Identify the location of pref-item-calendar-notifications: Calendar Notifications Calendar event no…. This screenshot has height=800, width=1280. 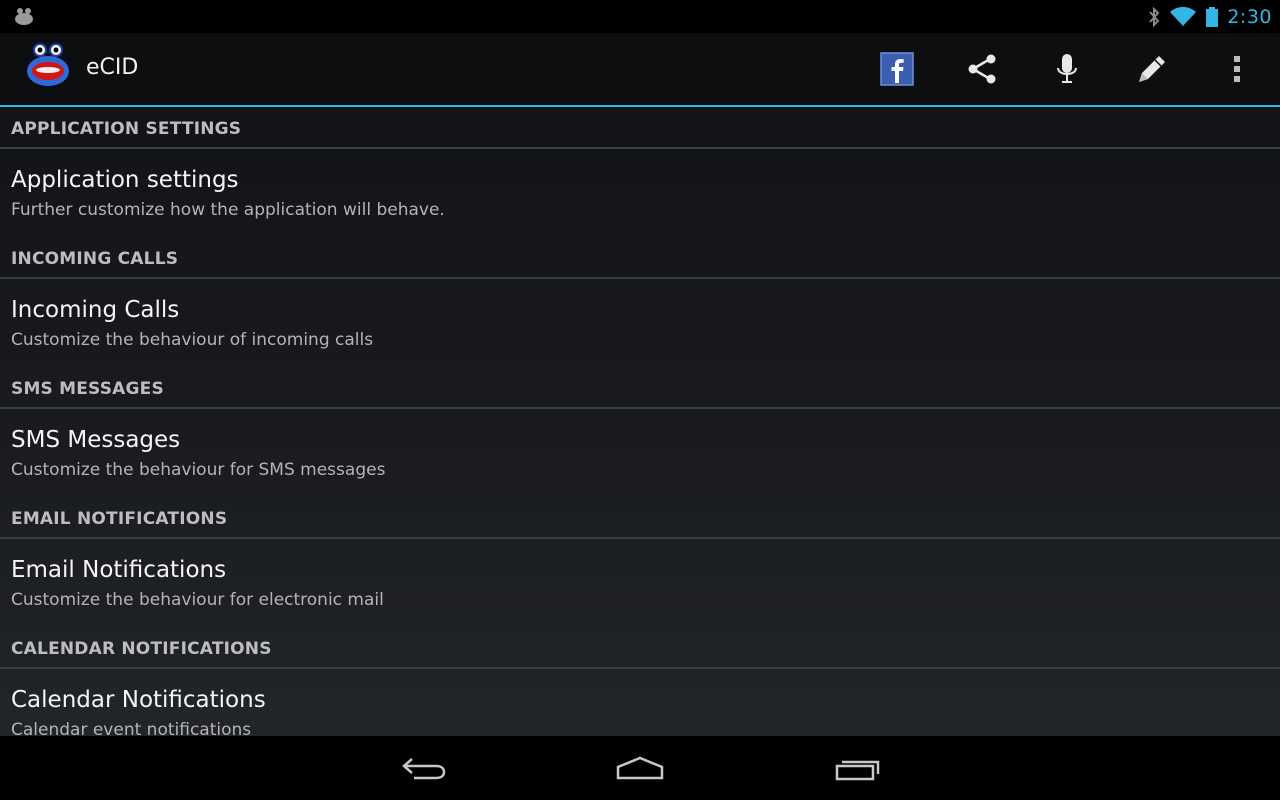
(640, 702).